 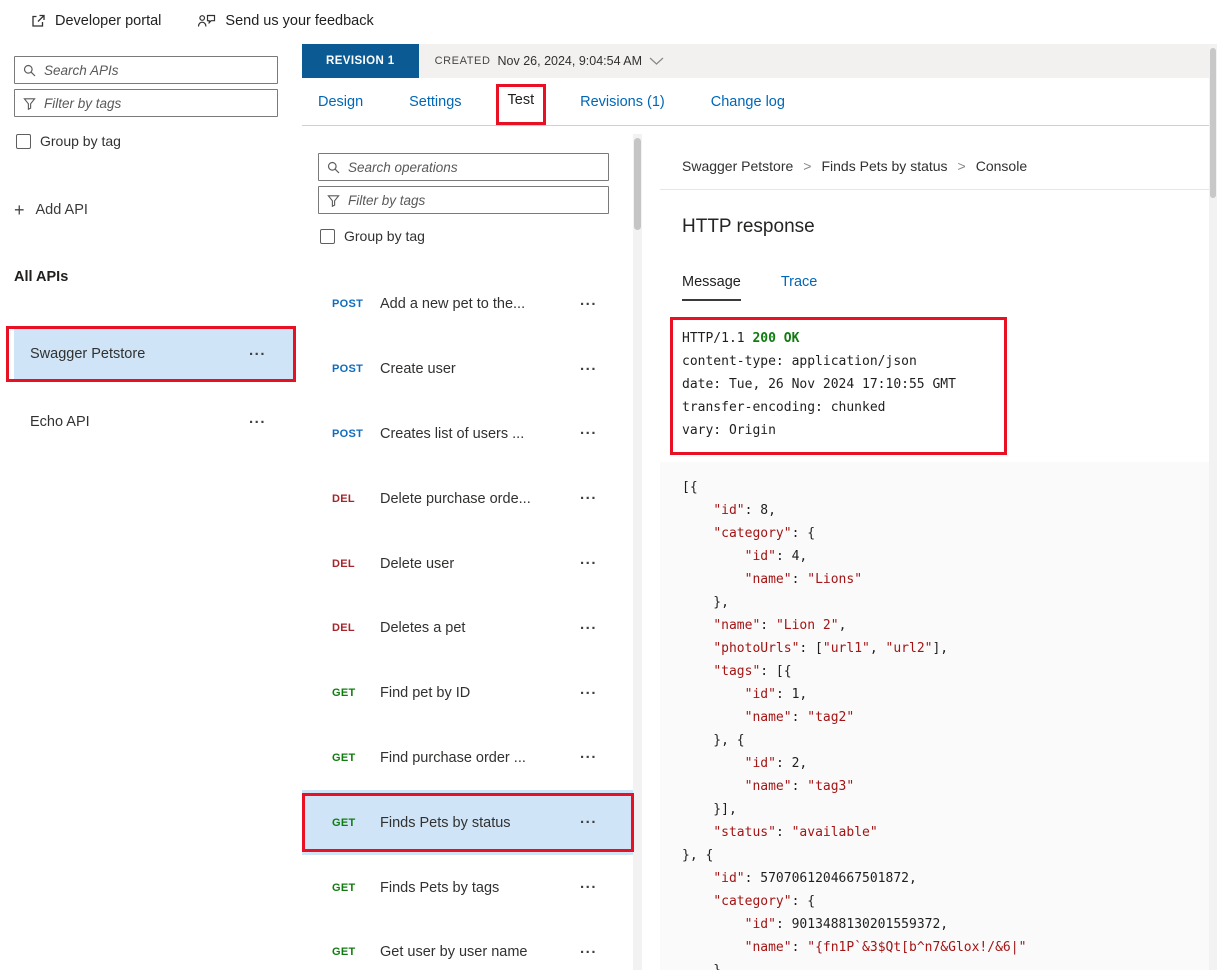 I want to click on http-version: HTTP/1.1, so click(x=717, y=338).